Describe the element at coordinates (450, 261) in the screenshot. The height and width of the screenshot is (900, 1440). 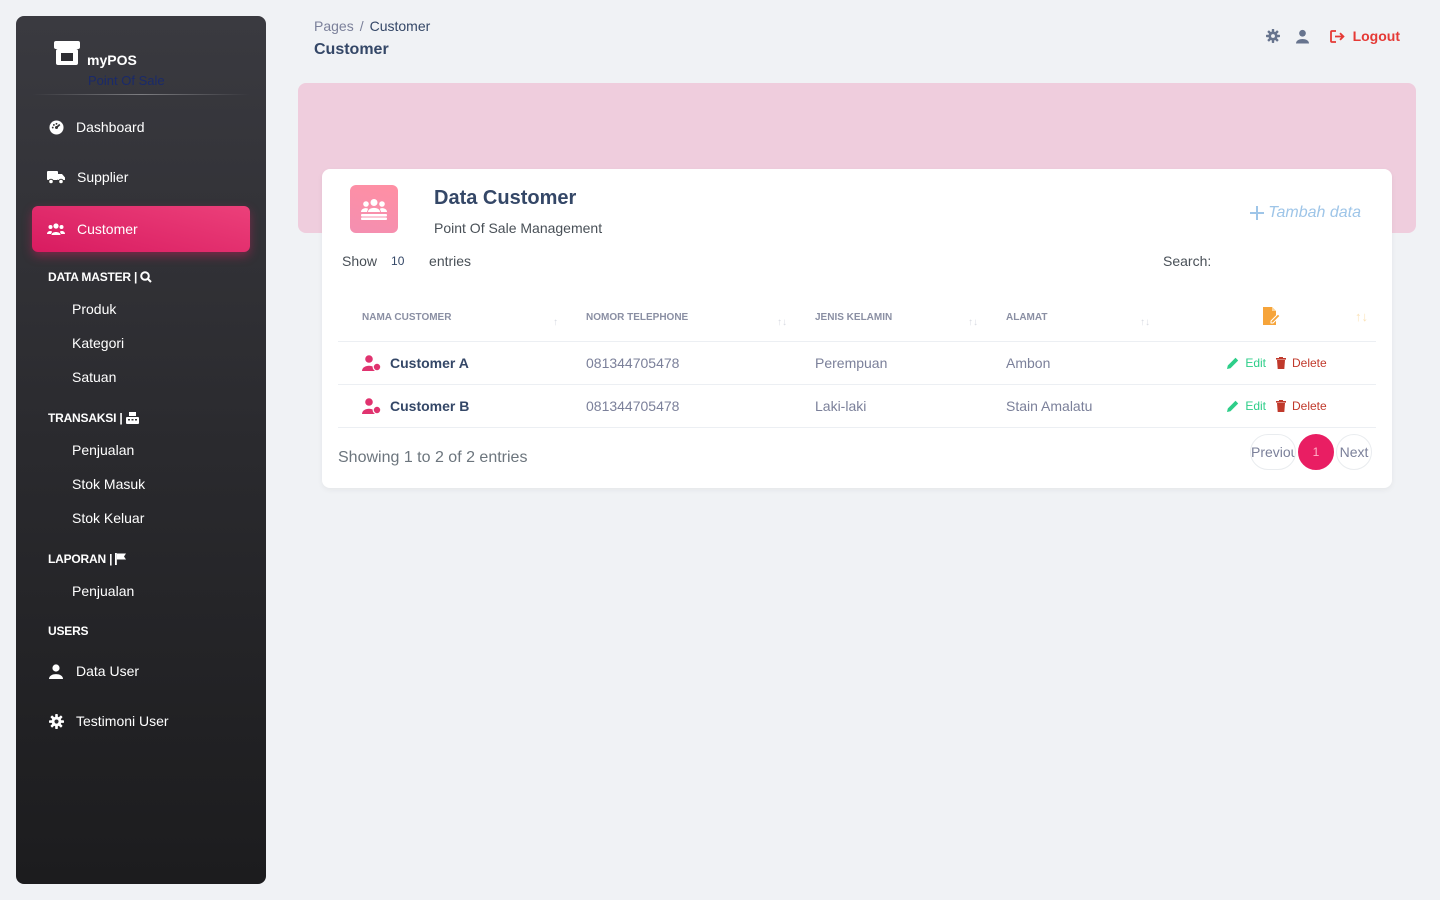
I see `entries-label: entries` at that location.